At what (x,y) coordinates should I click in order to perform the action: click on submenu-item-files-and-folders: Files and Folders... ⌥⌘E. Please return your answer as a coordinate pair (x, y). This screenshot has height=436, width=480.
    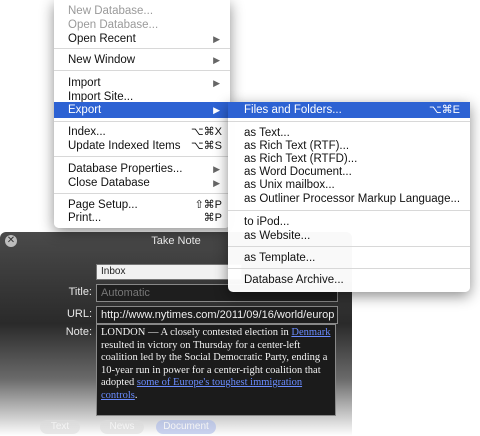
    Looking at the image, I should click on (349, 110).